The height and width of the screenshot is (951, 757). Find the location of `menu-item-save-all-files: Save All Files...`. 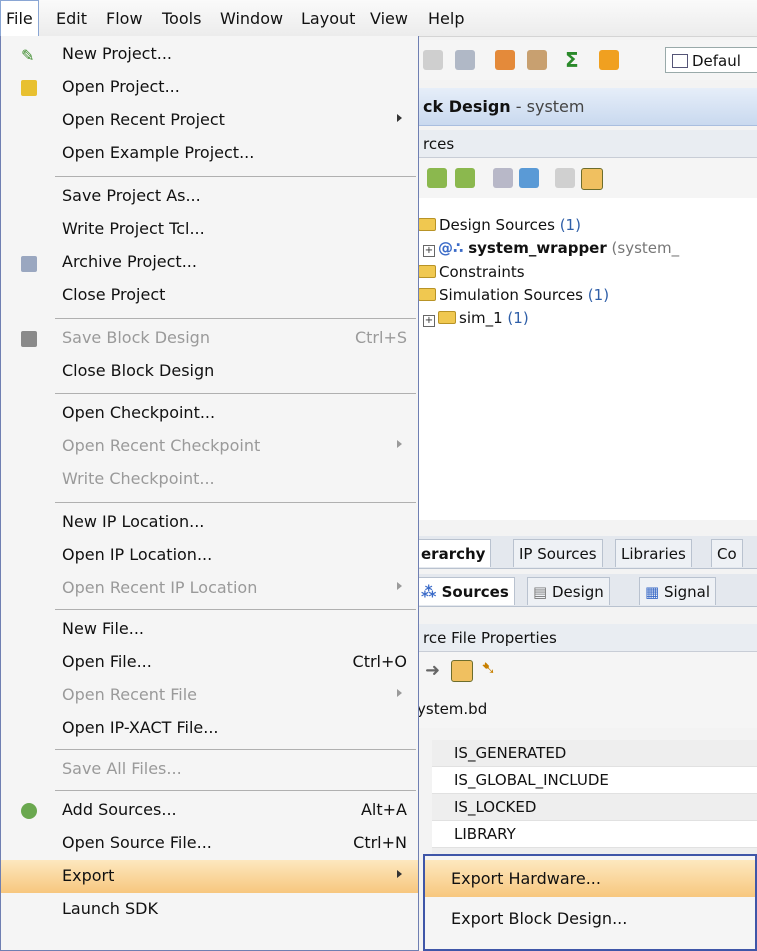

menu-item-save-all-files: Save All Files... is located at coordinates (209, 769).